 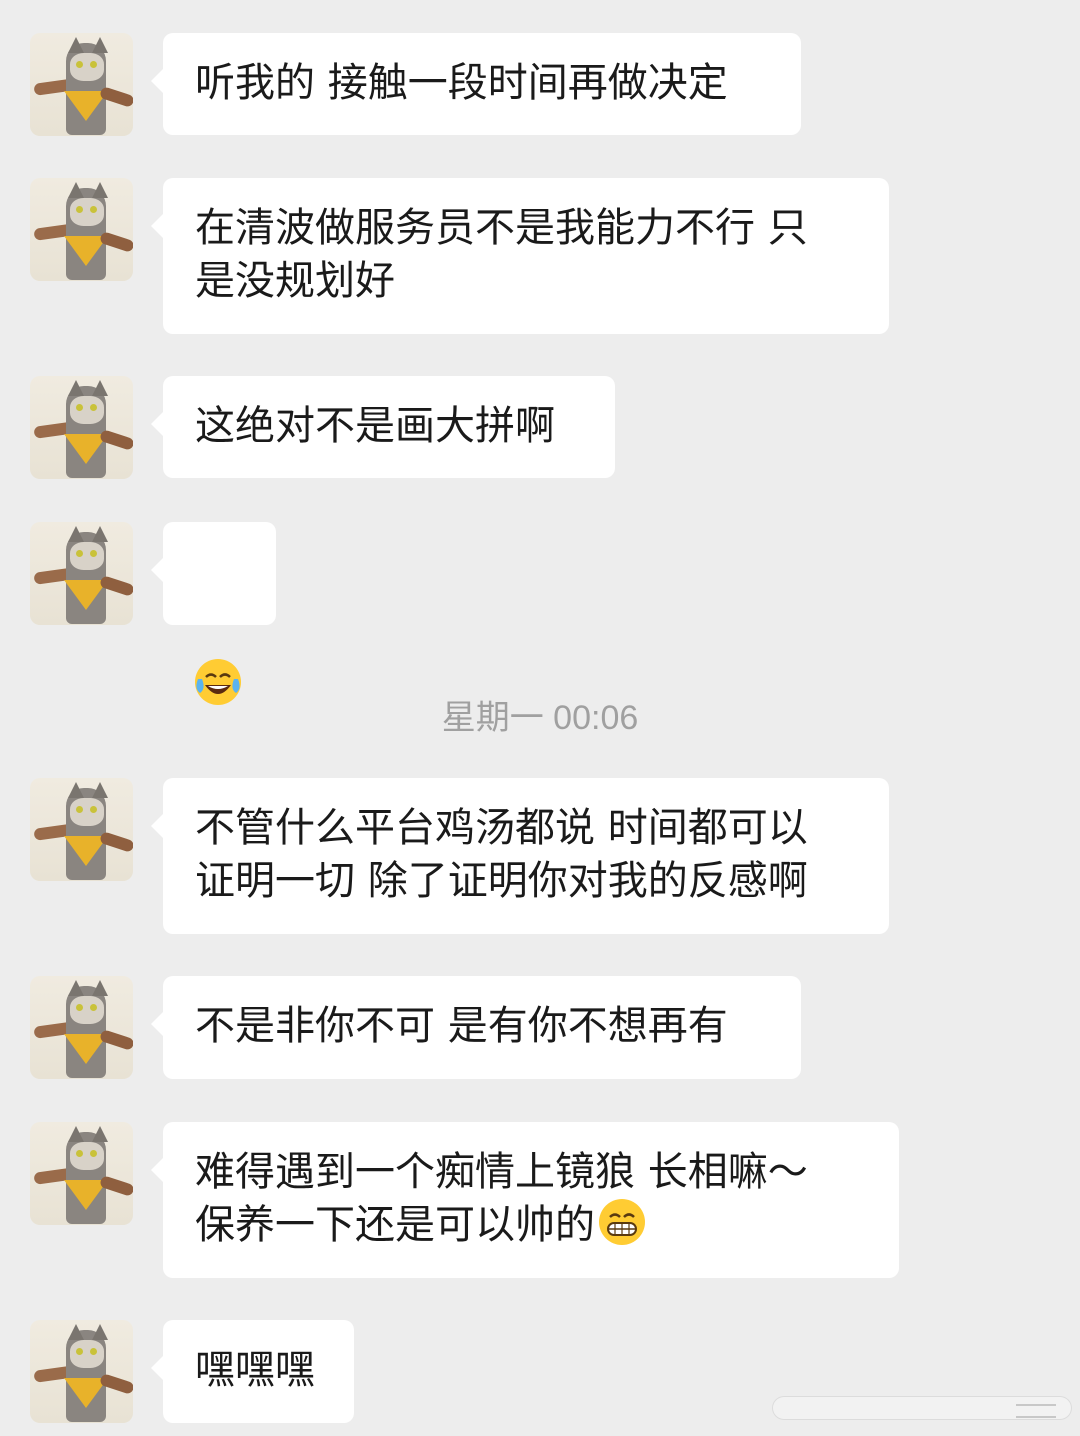 I want to click on chat-message: 嘿嘿嘿, so click(x=192, y=1371).